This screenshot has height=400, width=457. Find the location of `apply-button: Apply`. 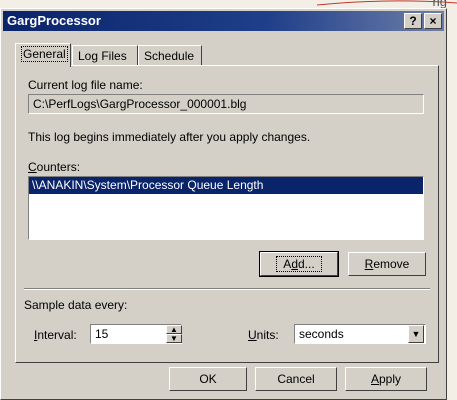

apply-button: Apply is located at coordinates (386, 379).